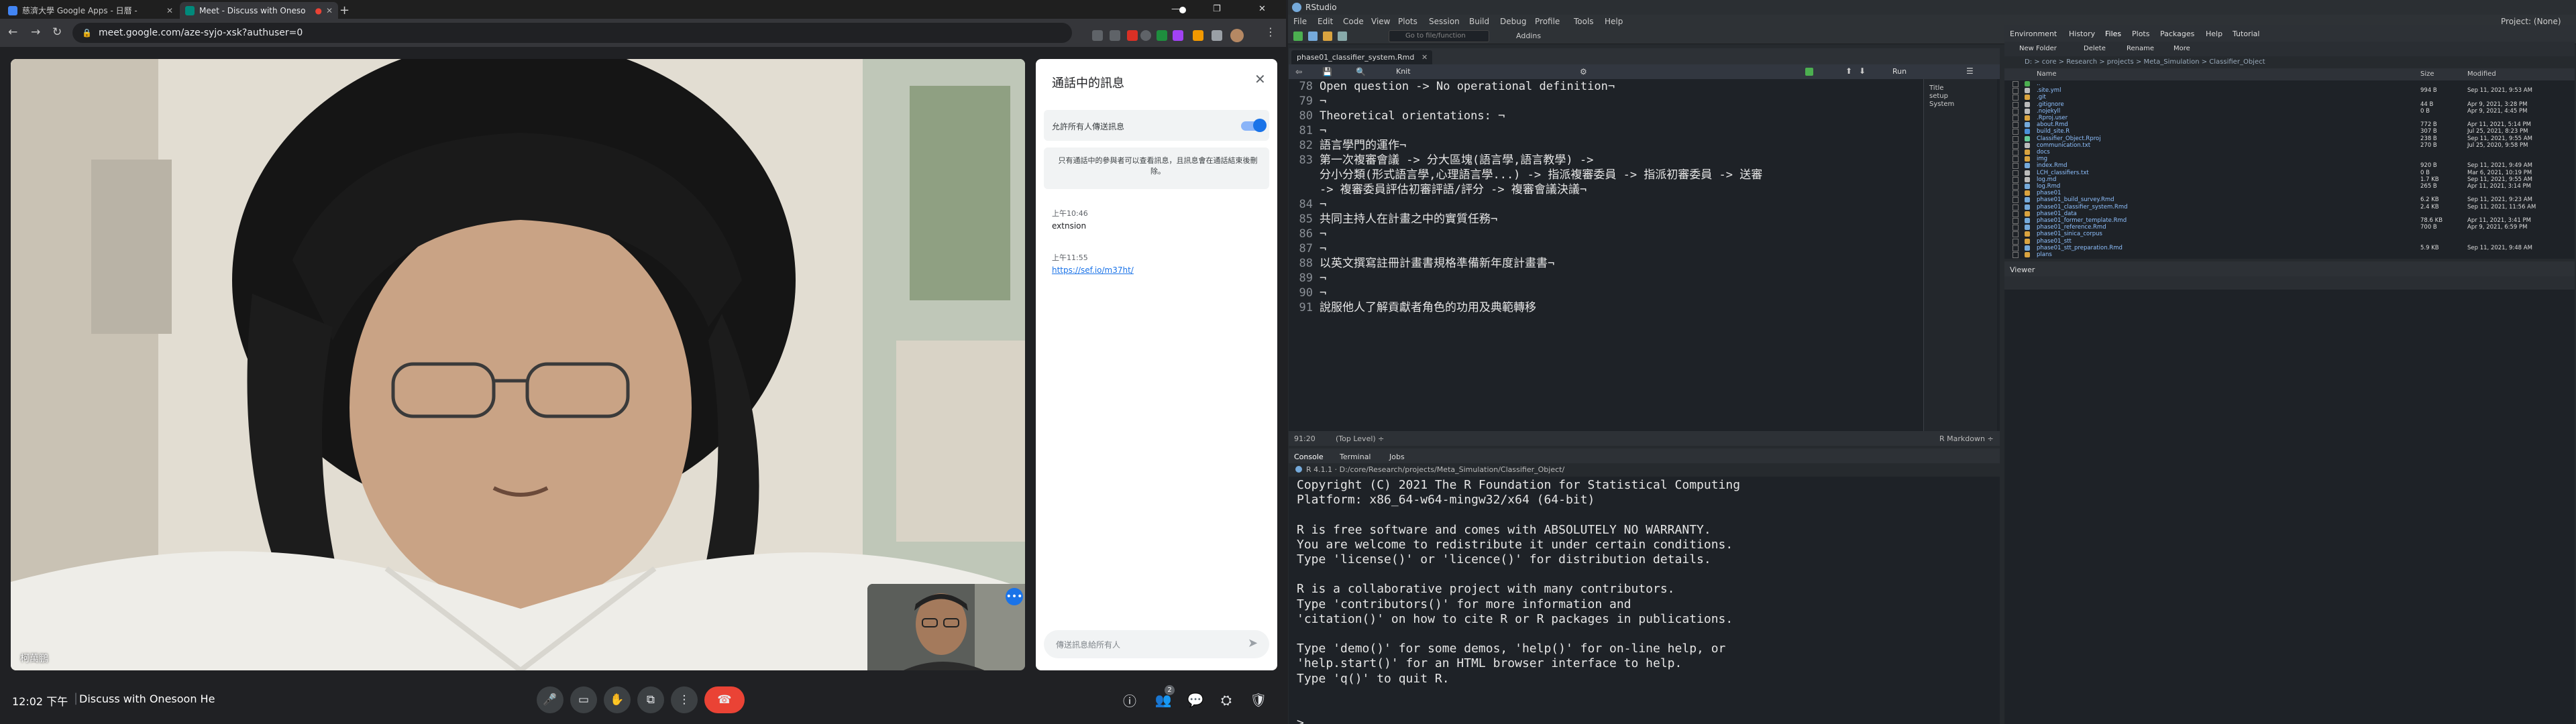  I want to click on column-name: Name, so click(2047, 74).